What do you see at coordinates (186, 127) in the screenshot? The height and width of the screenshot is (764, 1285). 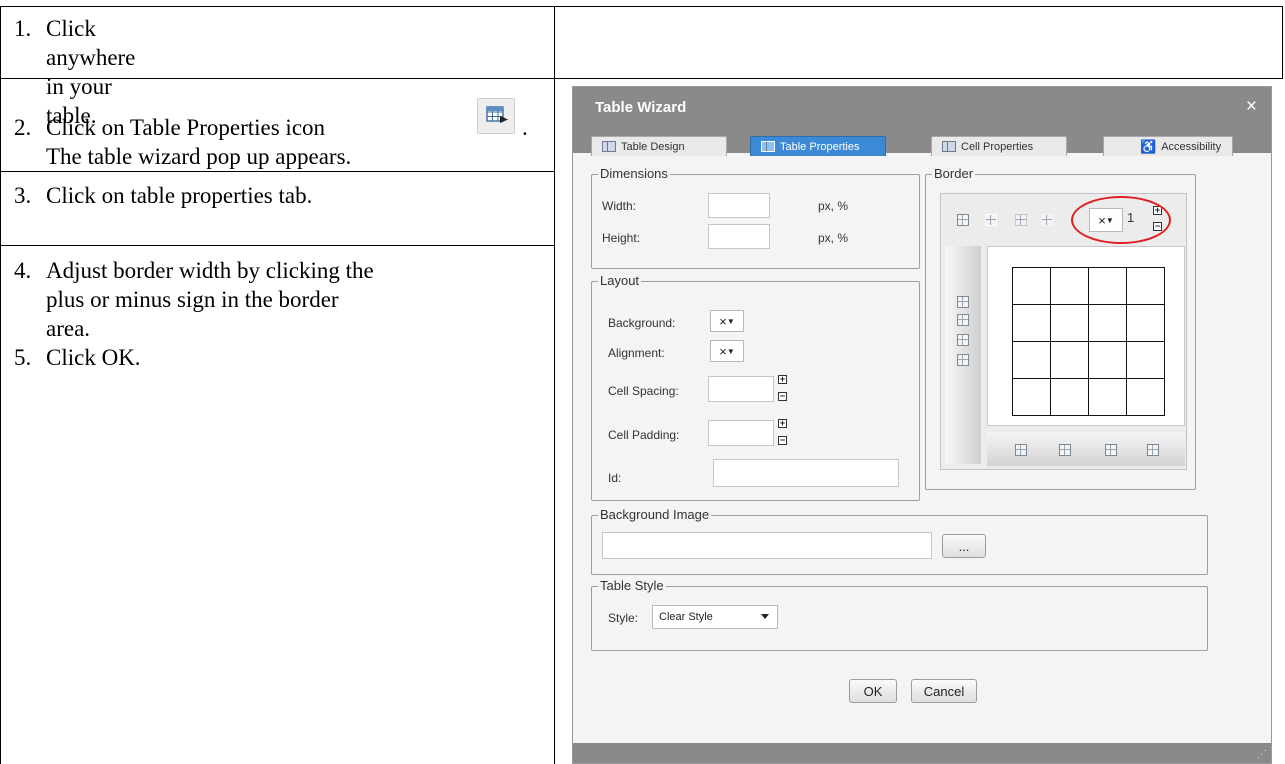 I see `step-text: Click on Table Properties icon` at bounding box center [186, 127].